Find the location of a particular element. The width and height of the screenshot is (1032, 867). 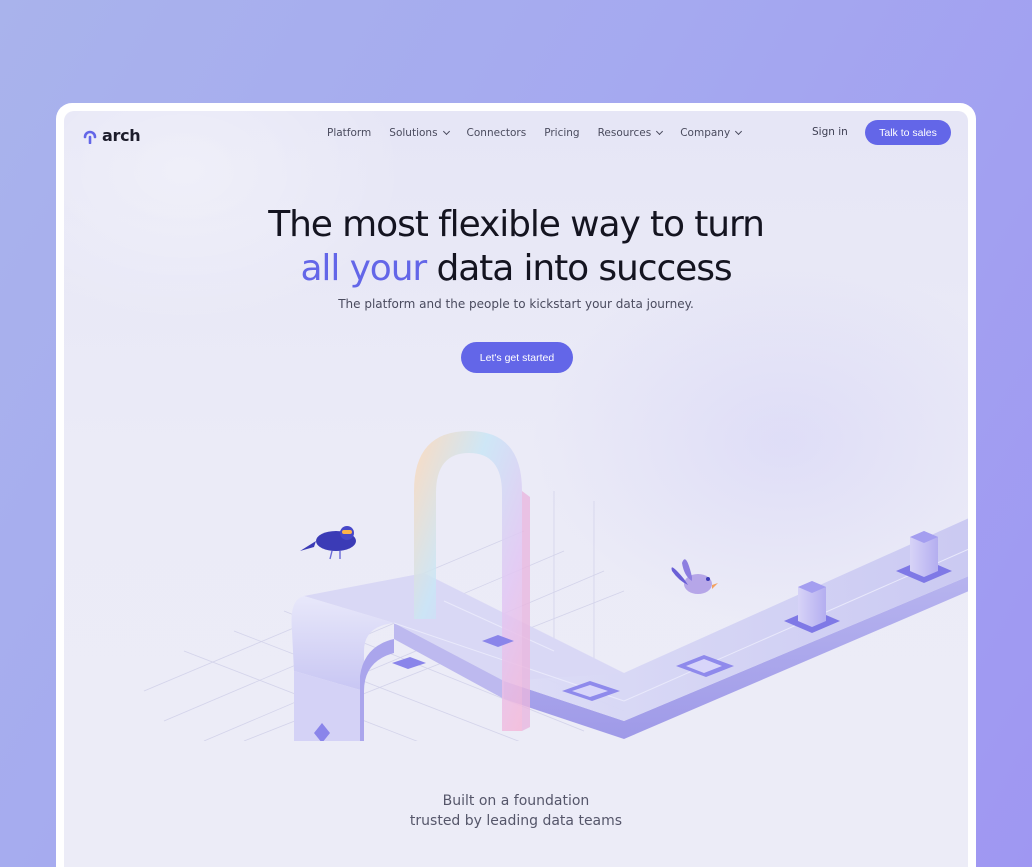

arch-logo-icon is located at coordinates (90, 137).